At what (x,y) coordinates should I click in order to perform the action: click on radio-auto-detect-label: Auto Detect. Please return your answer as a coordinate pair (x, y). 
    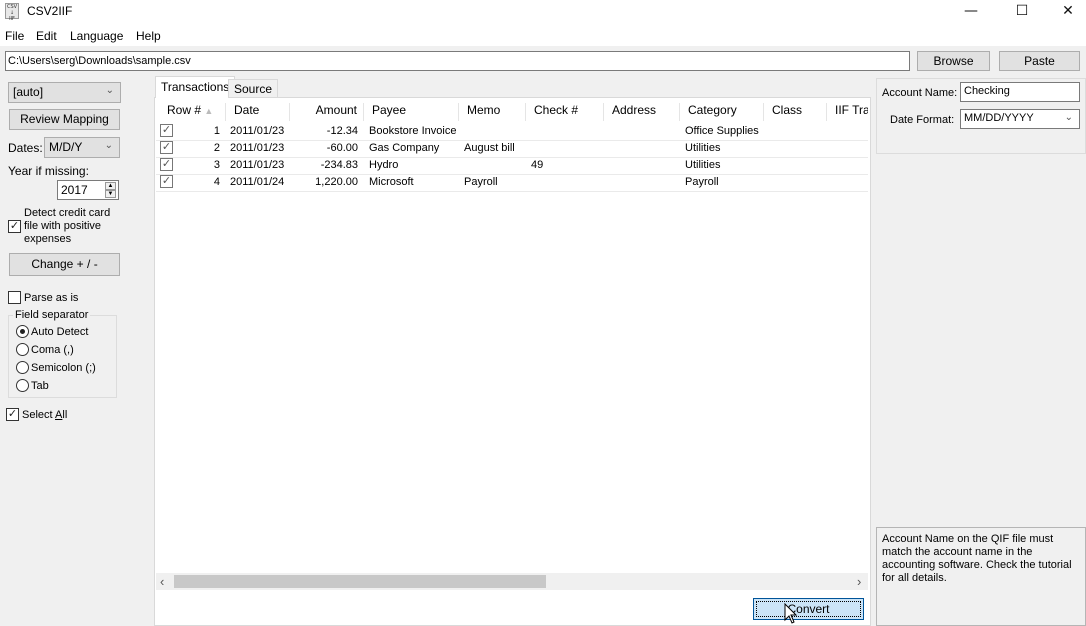
    Looking at the image, I should click on (60, 332).